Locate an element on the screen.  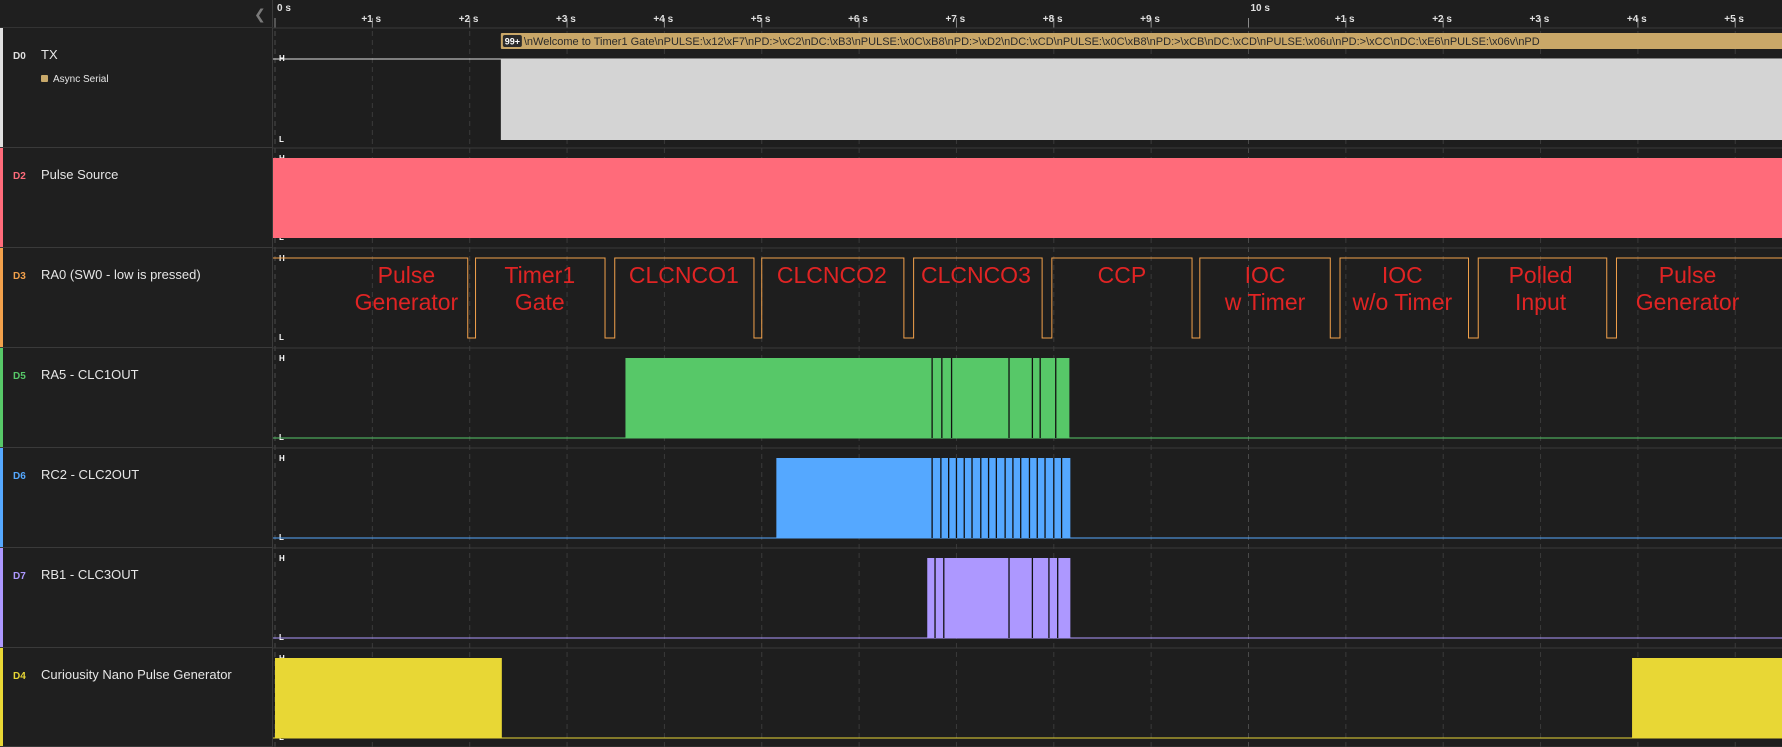
mode-label: Polled is located at coordinates (1541, 275).